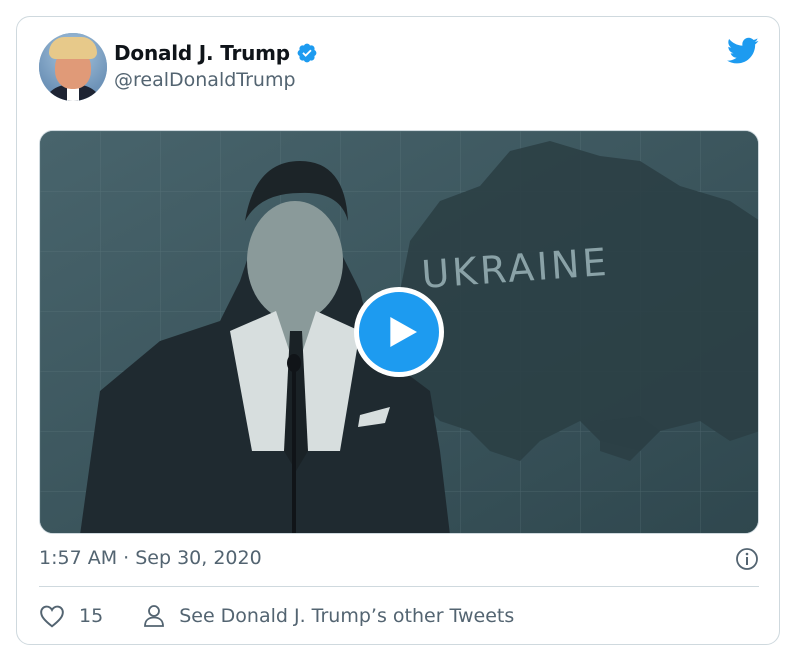 Image resolution: width=799 pixels, height=665 pixels. I want to click on info-icon, so click(747, 559).